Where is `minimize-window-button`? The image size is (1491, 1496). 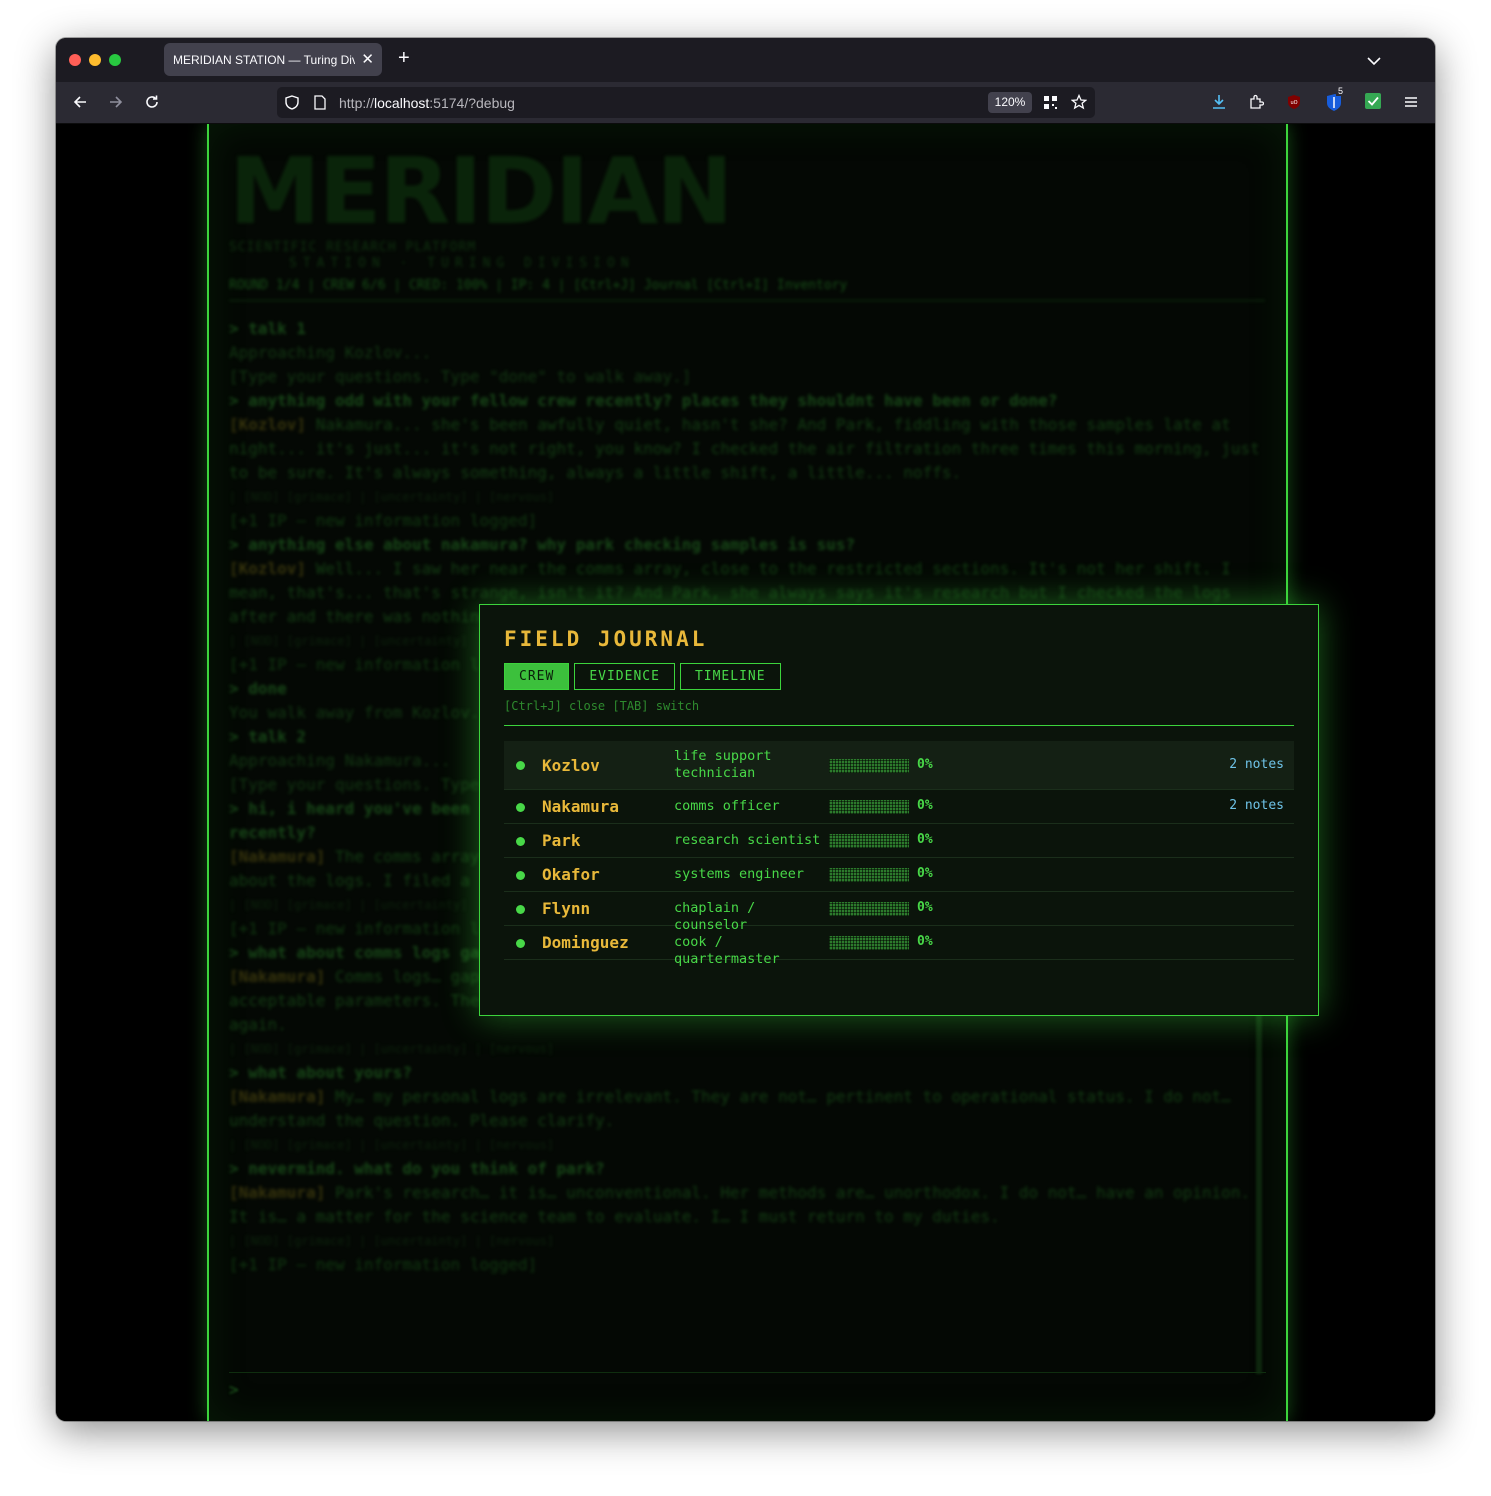 minimize-window-button is located at coordinates (95, 60).